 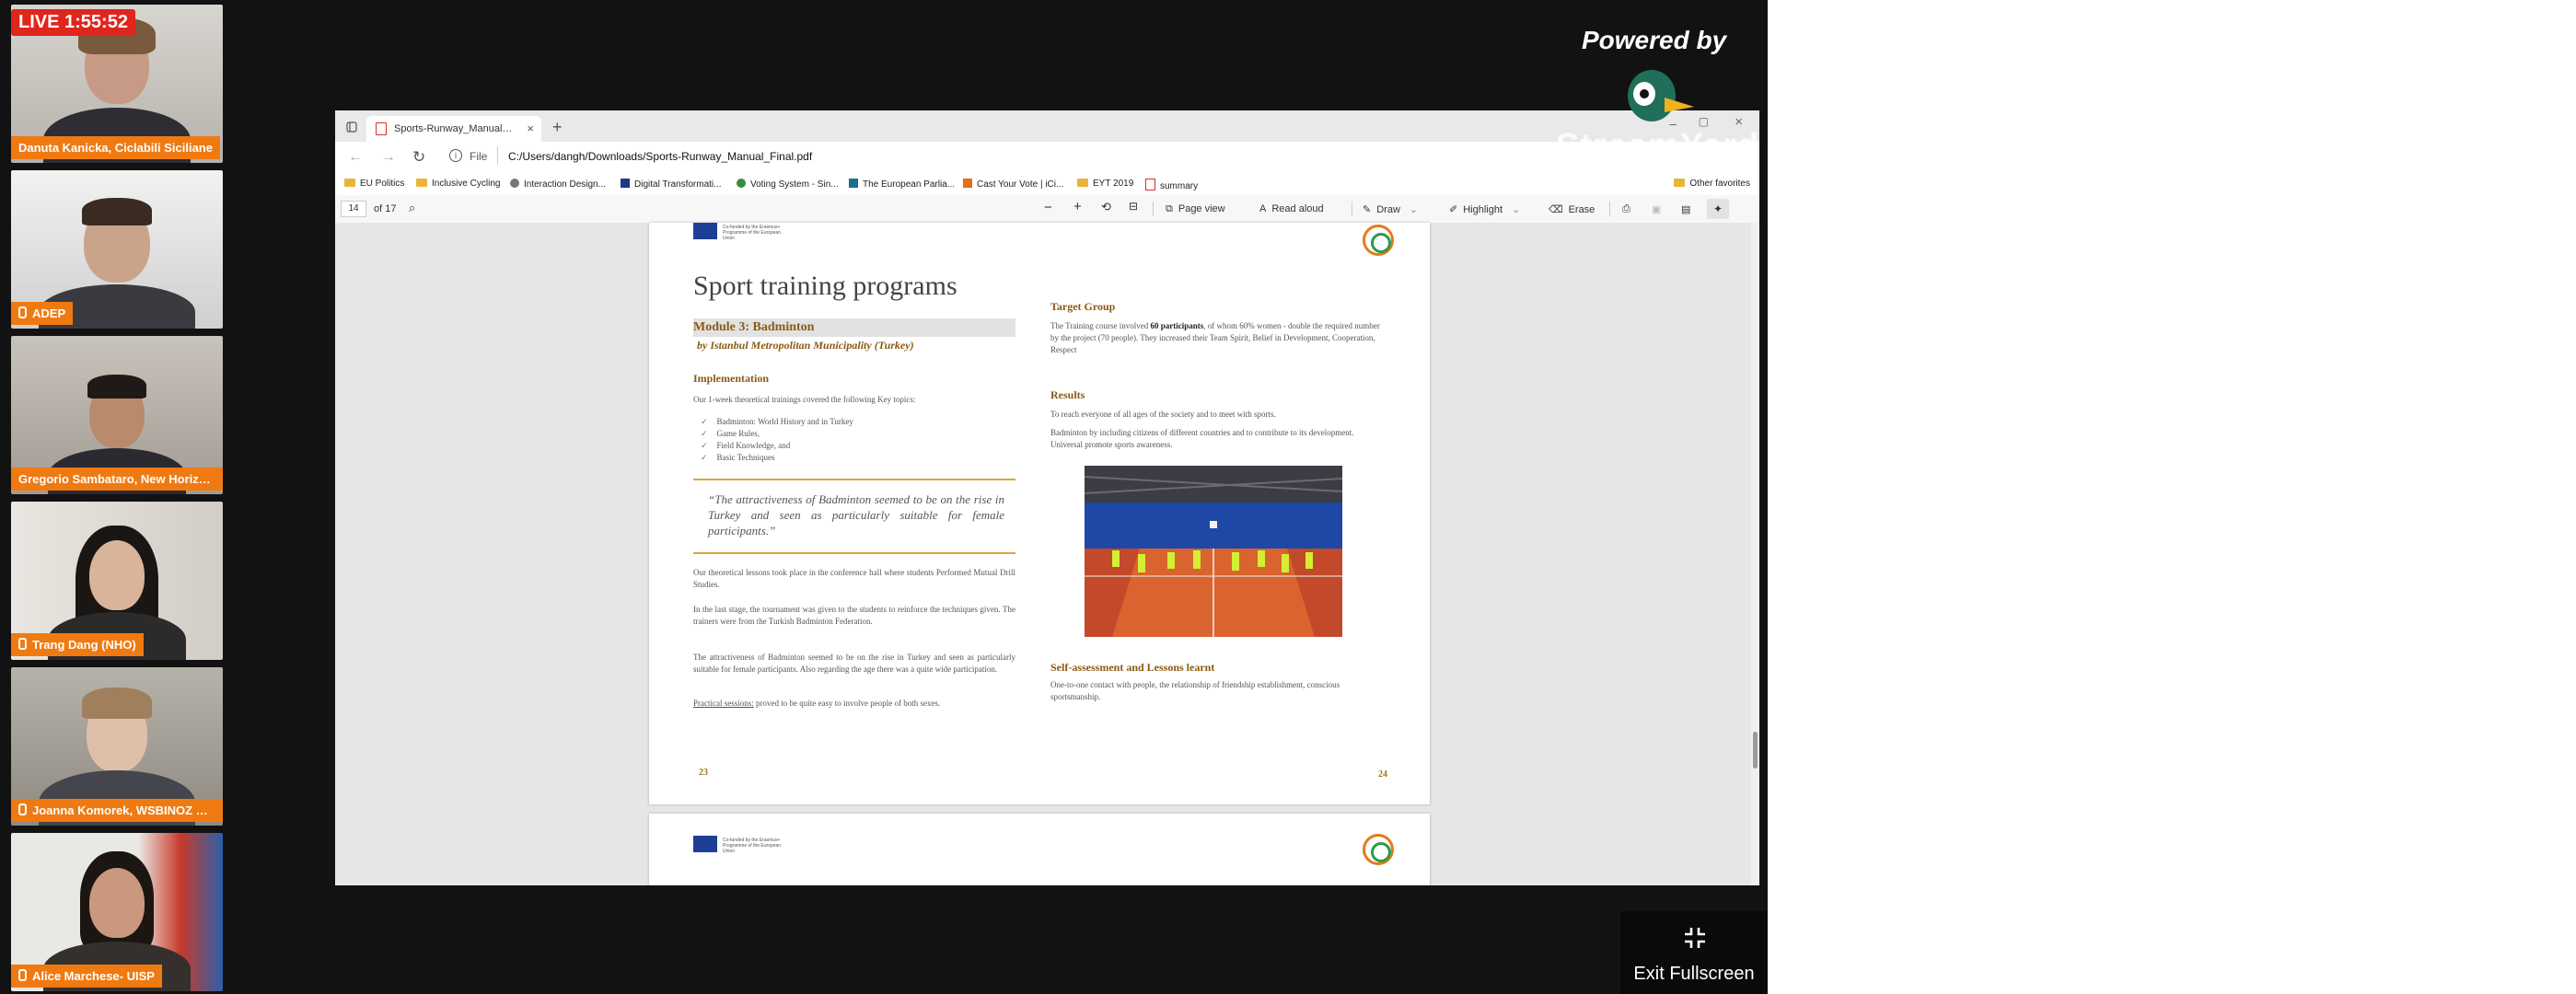 I want to click on page-total: of 17, so click(x=385, y=208).